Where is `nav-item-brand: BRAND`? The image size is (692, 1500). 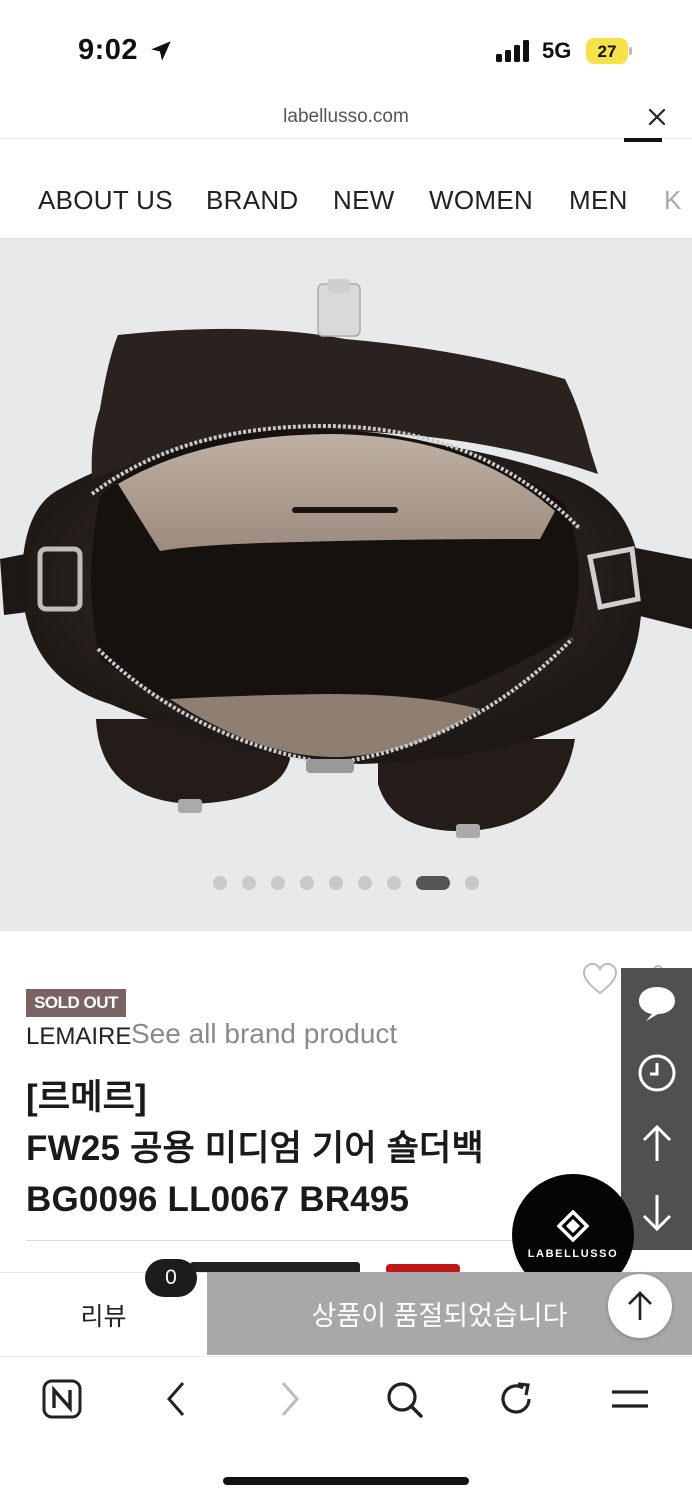 nav-item-brand: BRAND is located at coordinates (252, 200).